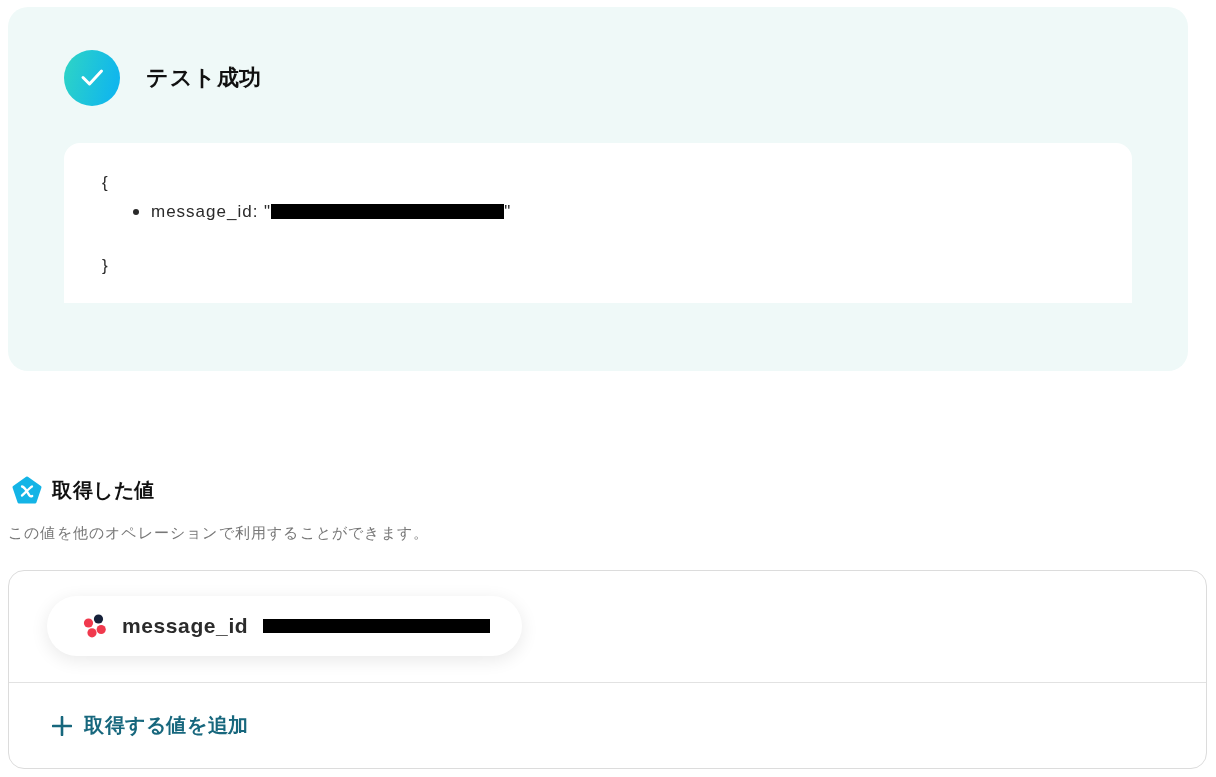 This screenshot has height=777, width=1216. Describe the element at coordinates (136, 211) in the screenshot. I see `bullet-icon` at that location.